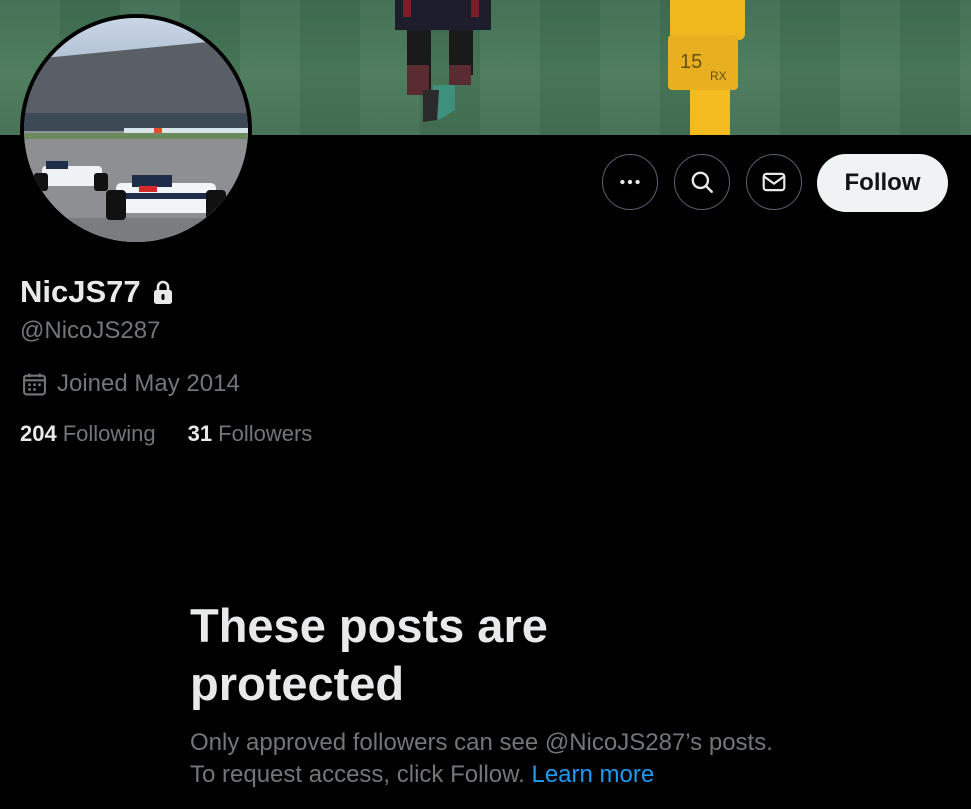 The image size is (971, 809). I want to click on follow-button: Follow, so click(882, 183).